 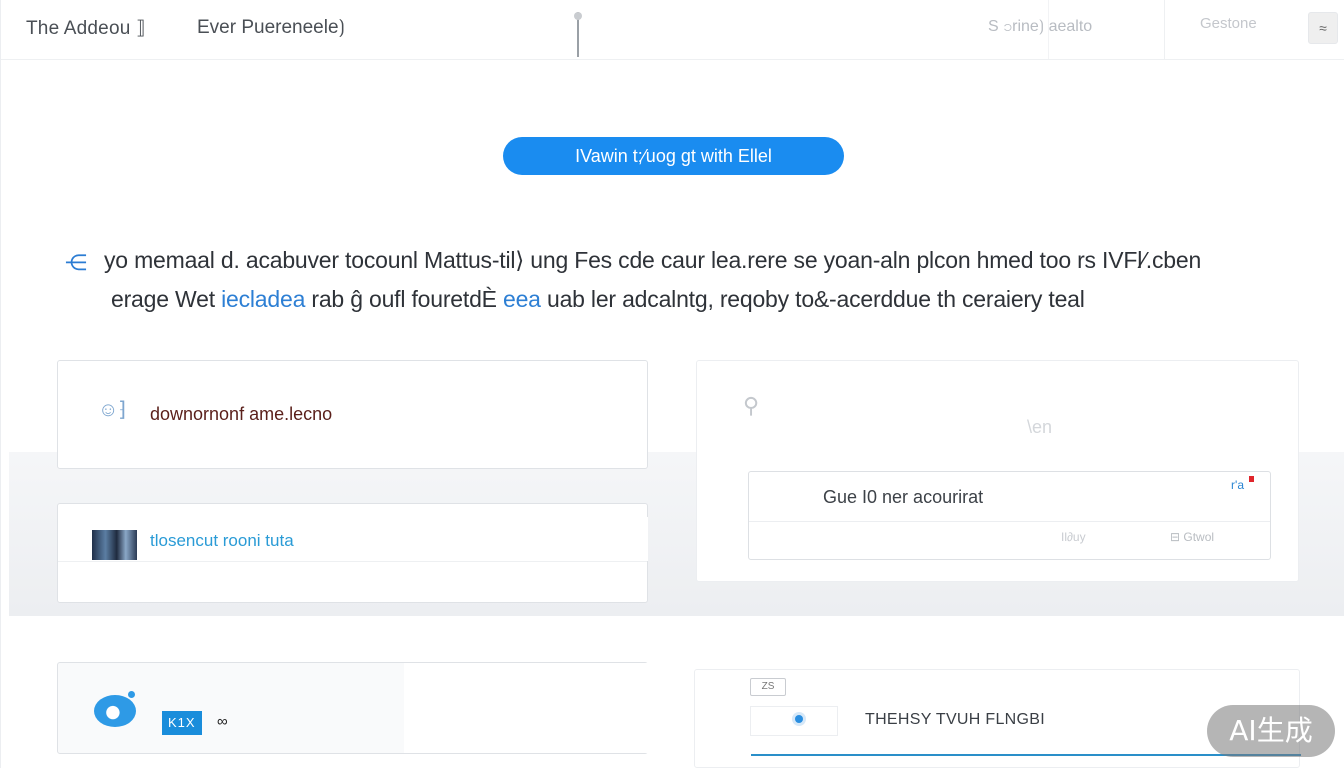 I want to click on option-card-2: tlosencut rooni tuta, so click(x=352, y=553).